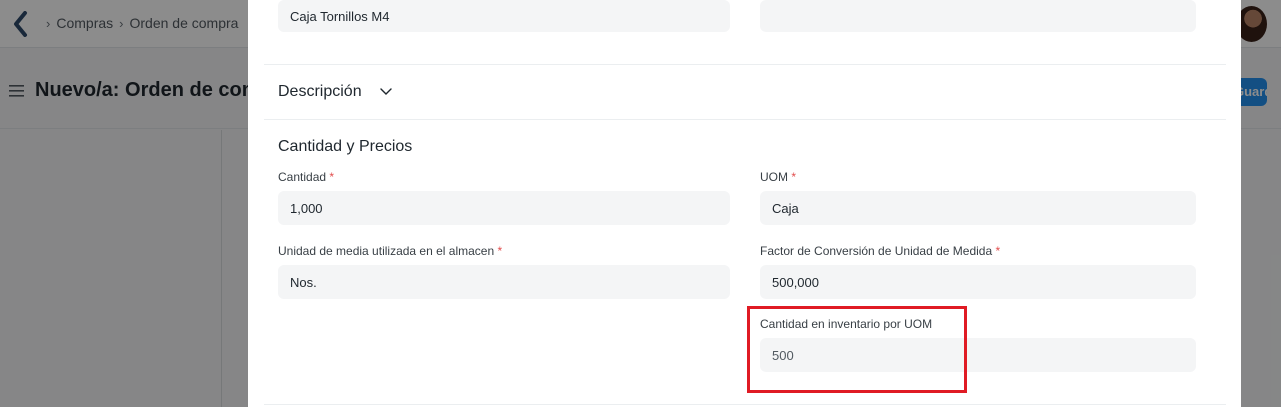  Describe the element at coordinates (504, 16) in the screenshot. I see `item-name-field: Caja Tornillos M4` at that location.